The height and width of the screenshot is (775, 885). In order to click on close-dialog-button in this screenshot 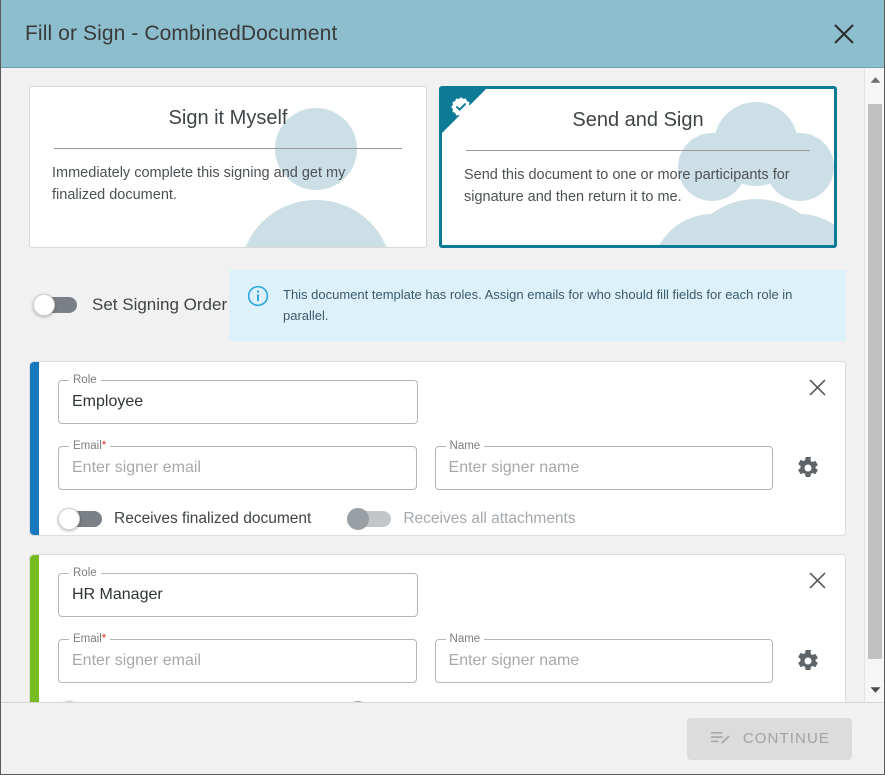, I will do `click(844, 34)`.